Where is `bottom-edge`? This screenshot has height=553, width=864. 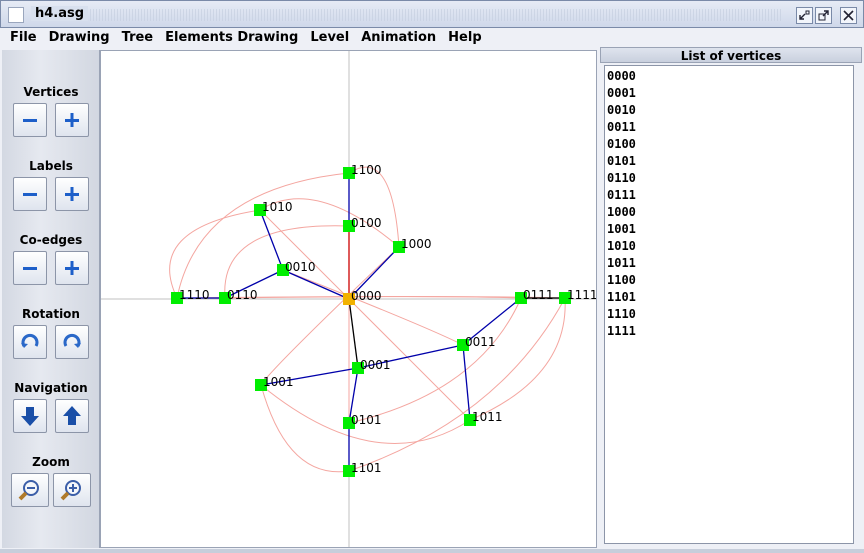
bottom-edge is located at coordinates (432, 551).